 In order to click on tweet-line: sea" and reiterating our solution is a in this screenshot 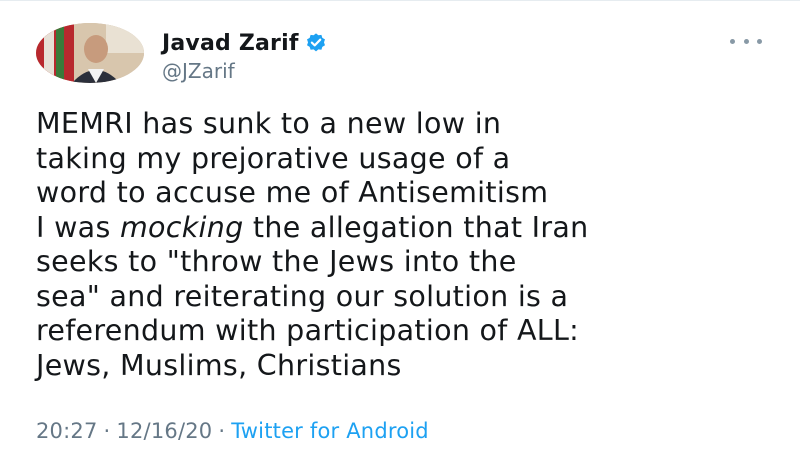, I will do `click(302, 296)`.